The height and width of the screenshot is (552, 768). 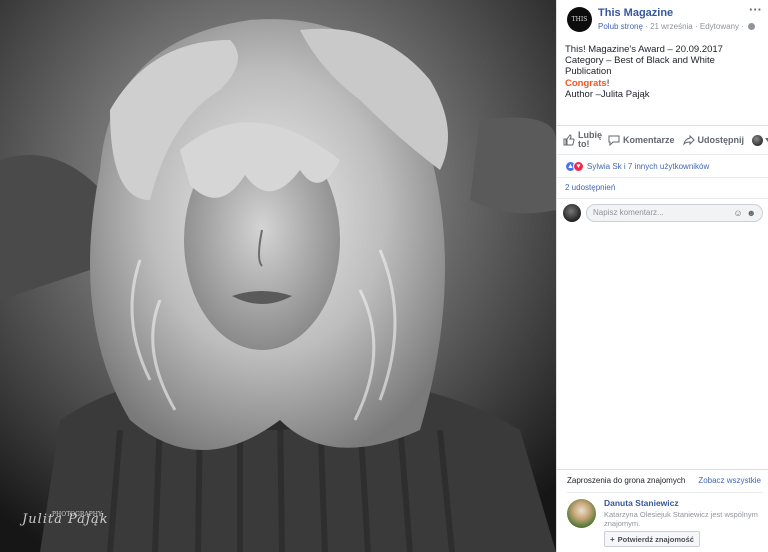 What do you see at coordinates (581, 513) in the screenshot?
I see `friend-avatar` at bounding box center [581, 513].